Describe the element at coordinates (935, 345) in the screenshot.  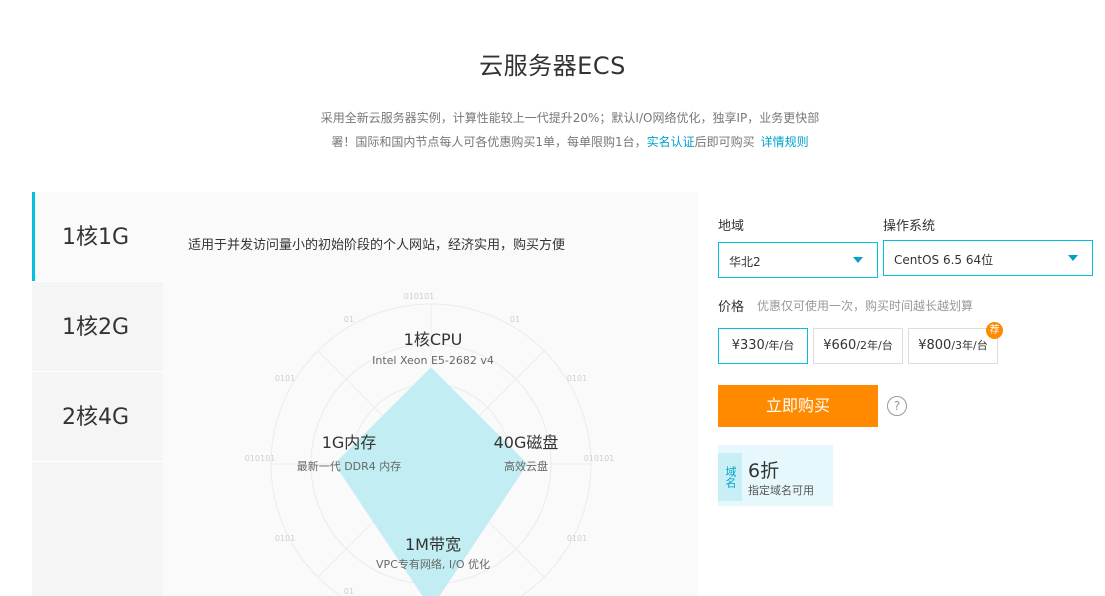
I see `price-amount: ¥800` at that location.